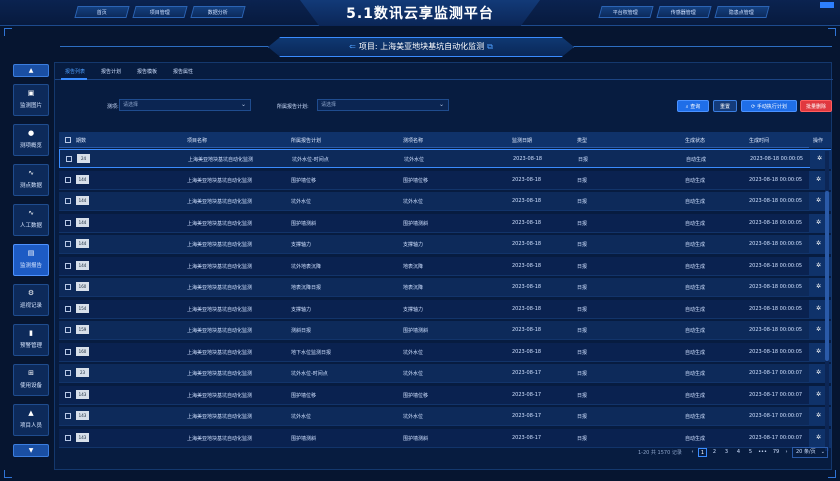  What do you see at coordinates (31, 180) in the screenshot?
I see `sidebar-item-point-data: ∿ 测点数据` at bounding box center [31, 180].